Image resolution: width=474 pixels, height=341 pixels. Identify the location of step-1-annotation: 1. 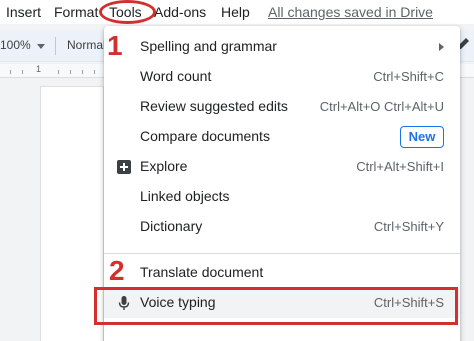
(115, 45).